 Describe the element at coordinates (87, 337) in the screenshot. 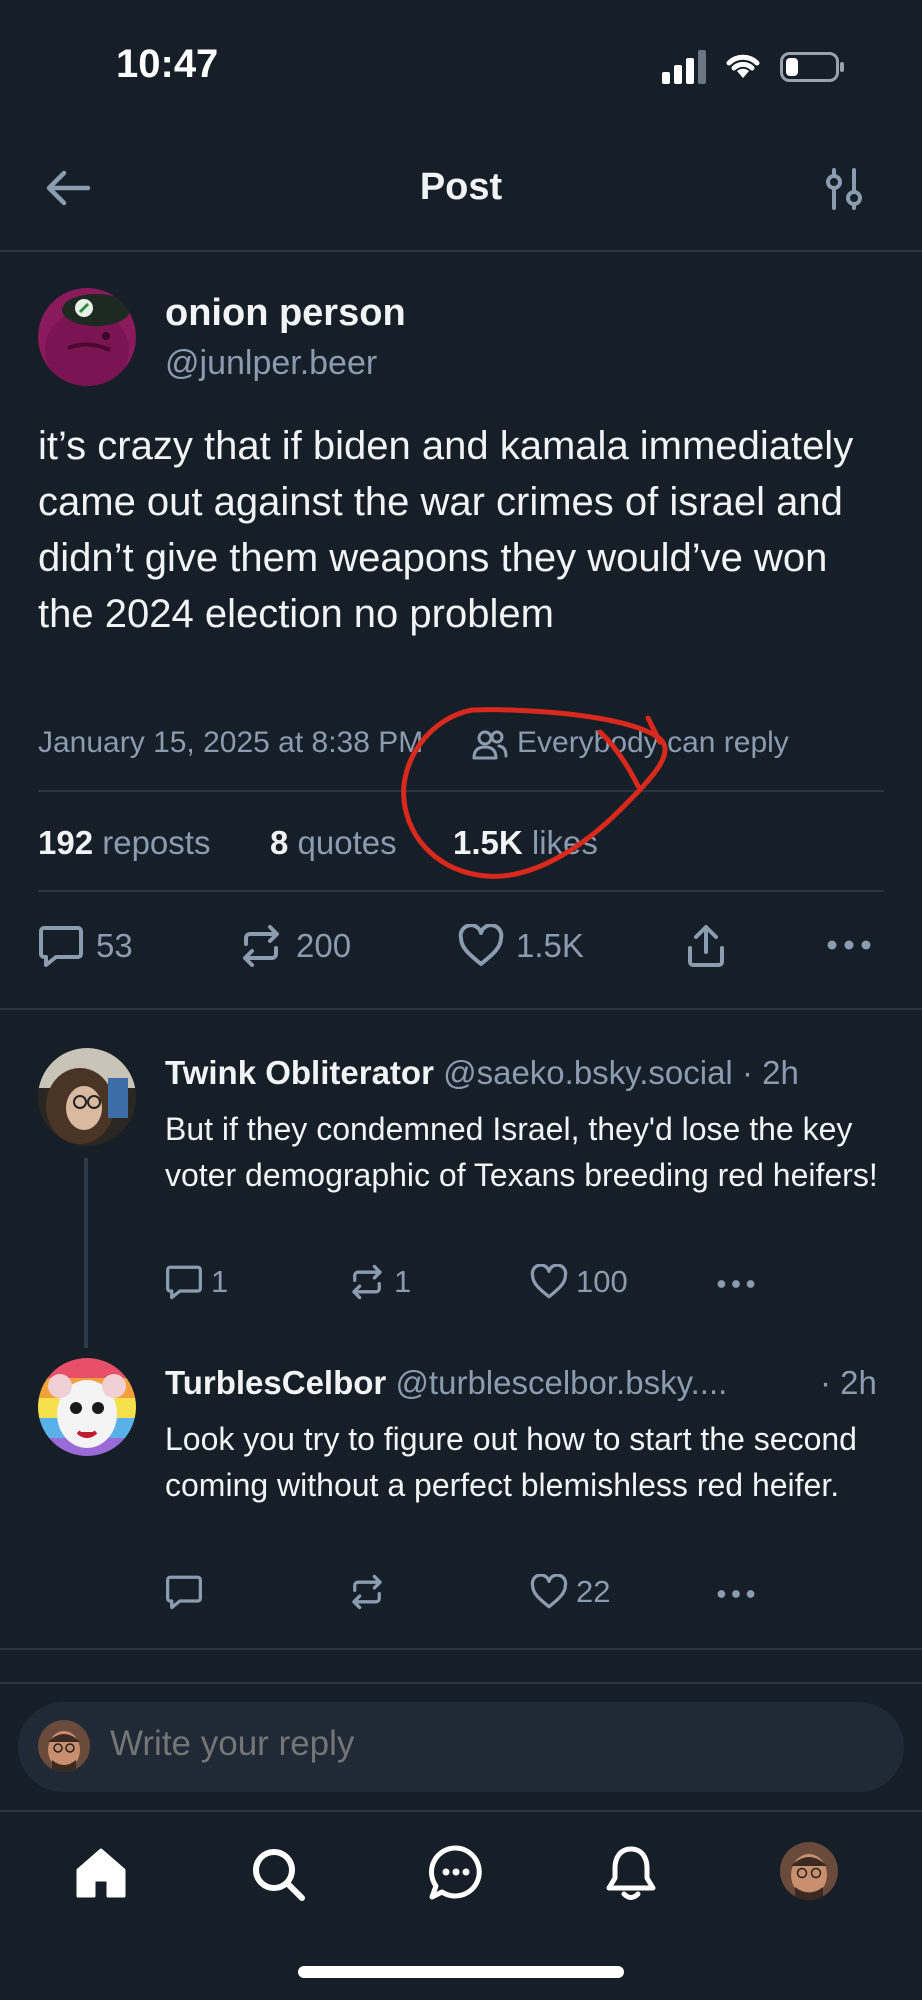

I see `author-avatar` at that location.